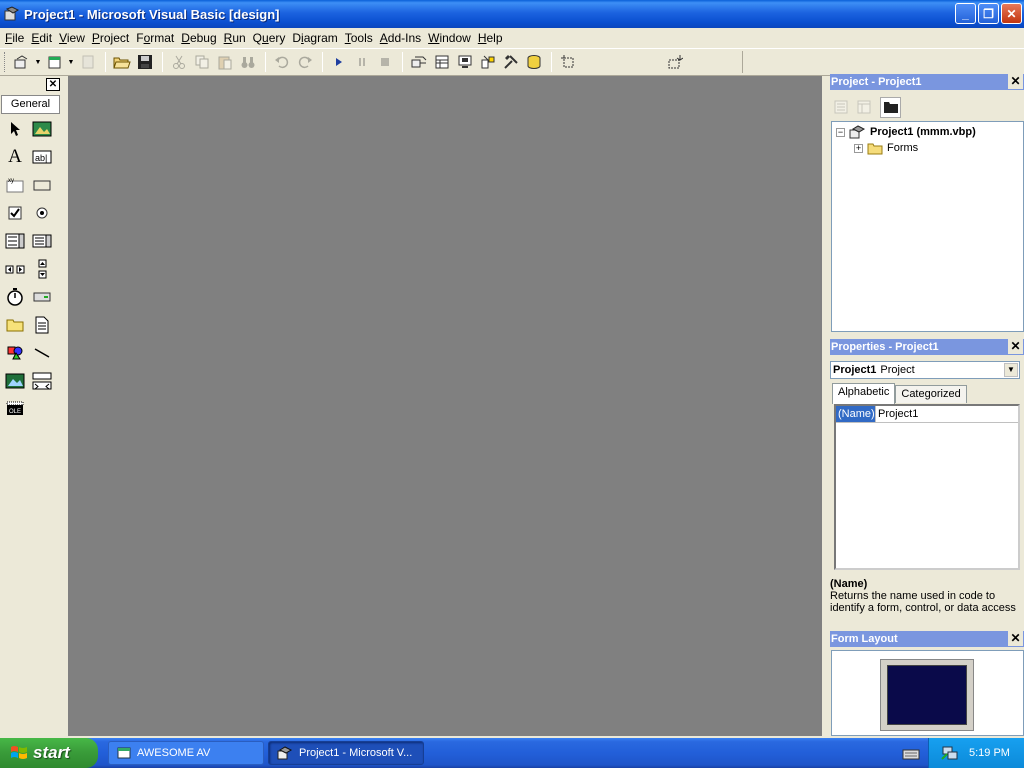 Image resolution: width=1024 pixels, height=768 pixels. I want to click on filelistbox-tool, so click(42, 325).